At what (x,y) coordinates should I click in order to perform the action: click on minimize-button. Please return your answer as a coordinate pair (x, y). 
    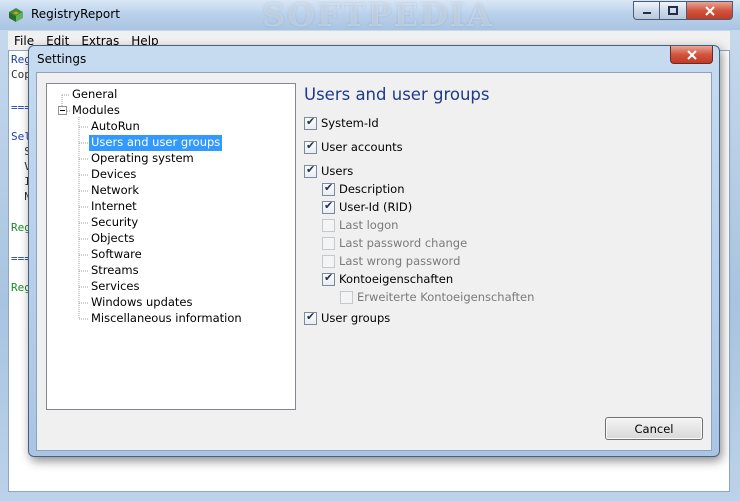
    Looking at the image, I should click on (646, 10).